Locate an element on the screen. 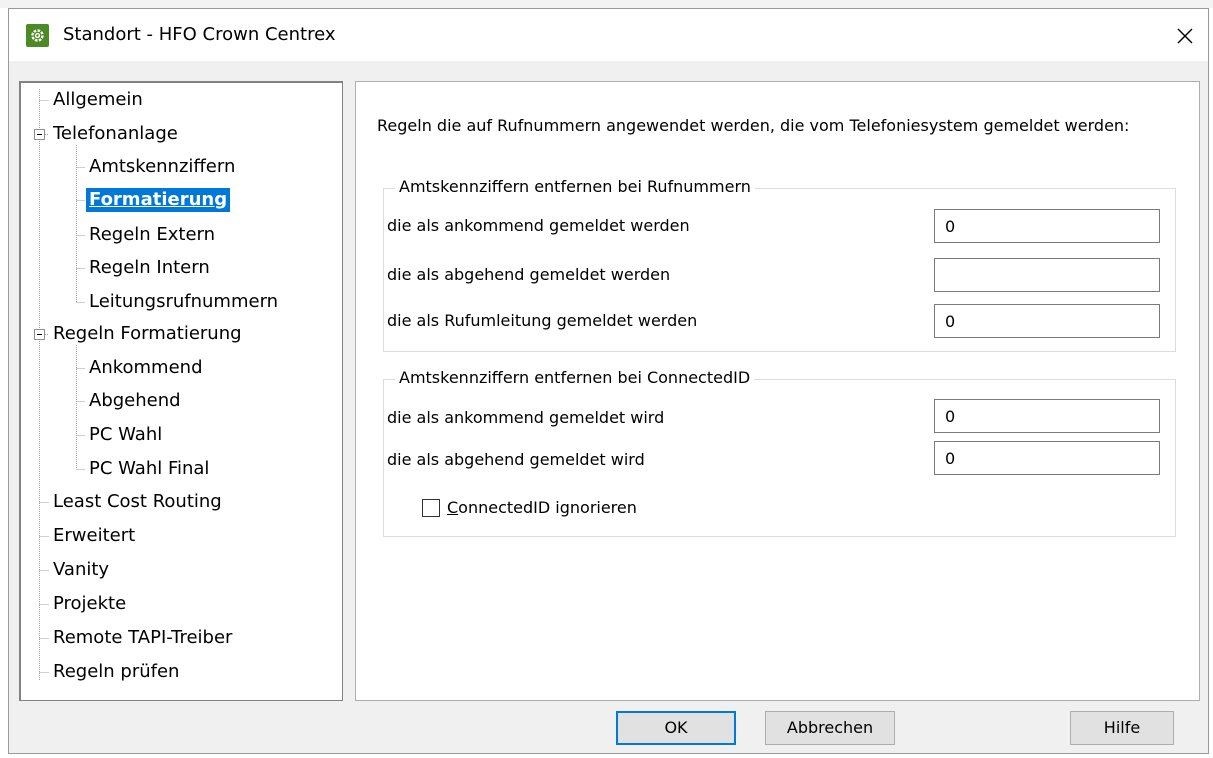 The image size is (1213, 758). tree-item-regeln-extern: Regeln Extern is located at coordinates (152, 235).